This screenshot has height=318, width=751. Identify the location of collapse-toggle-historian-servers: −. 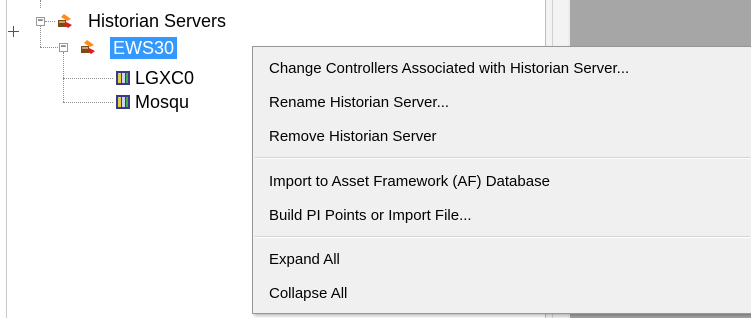
(40, 21).